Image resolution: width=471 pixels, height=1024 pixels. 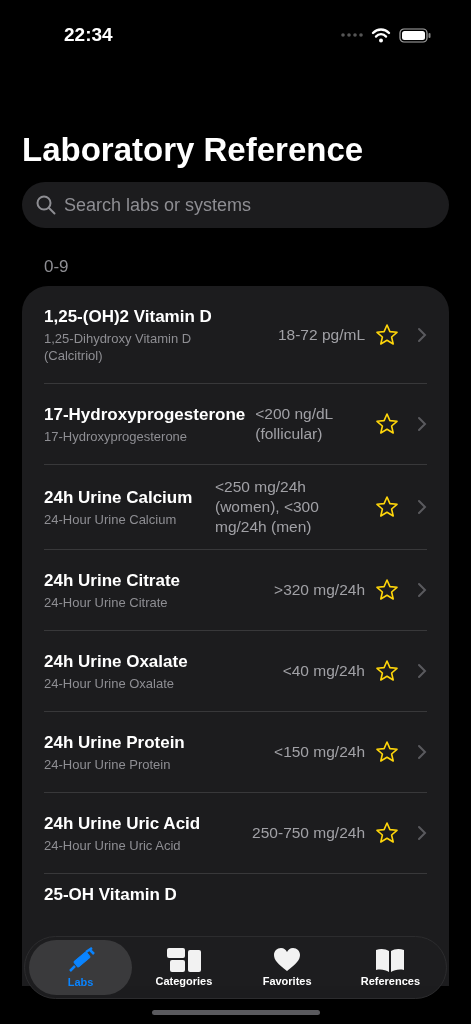 What do you see at coordinates (122, 823) in the screenshot?
I see `lab-name: 24h Urine Uric Acid` at bounding box center [122, 823].